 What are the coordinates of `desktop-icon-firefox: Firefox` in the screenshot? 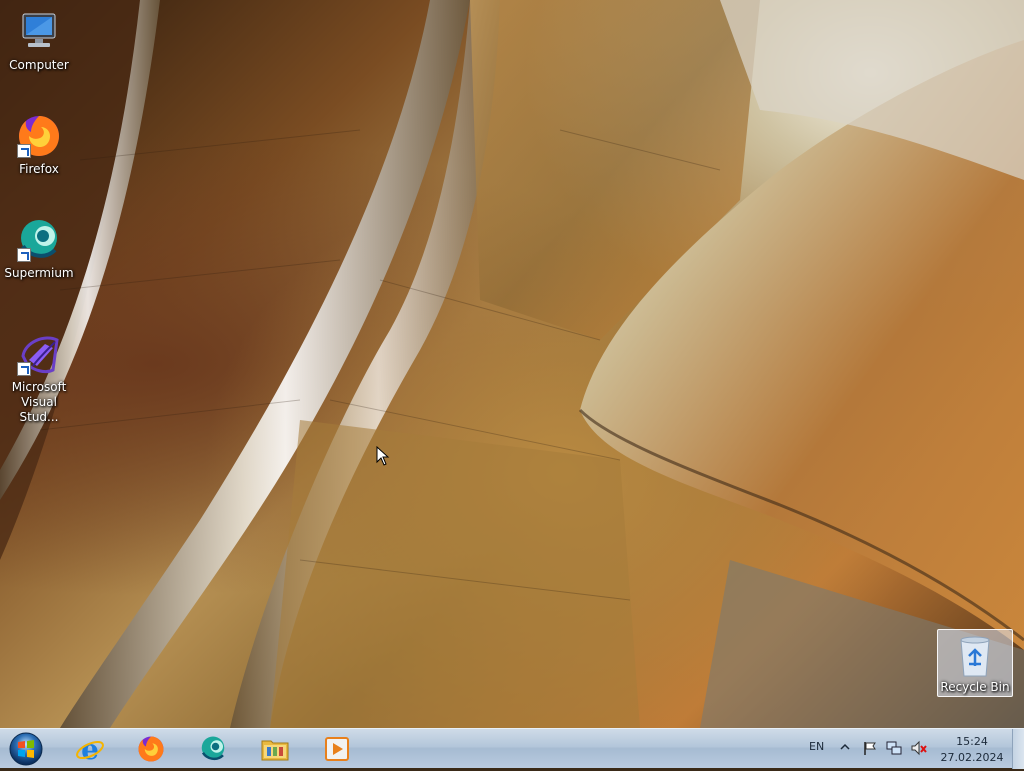 It's located at (39, 144).